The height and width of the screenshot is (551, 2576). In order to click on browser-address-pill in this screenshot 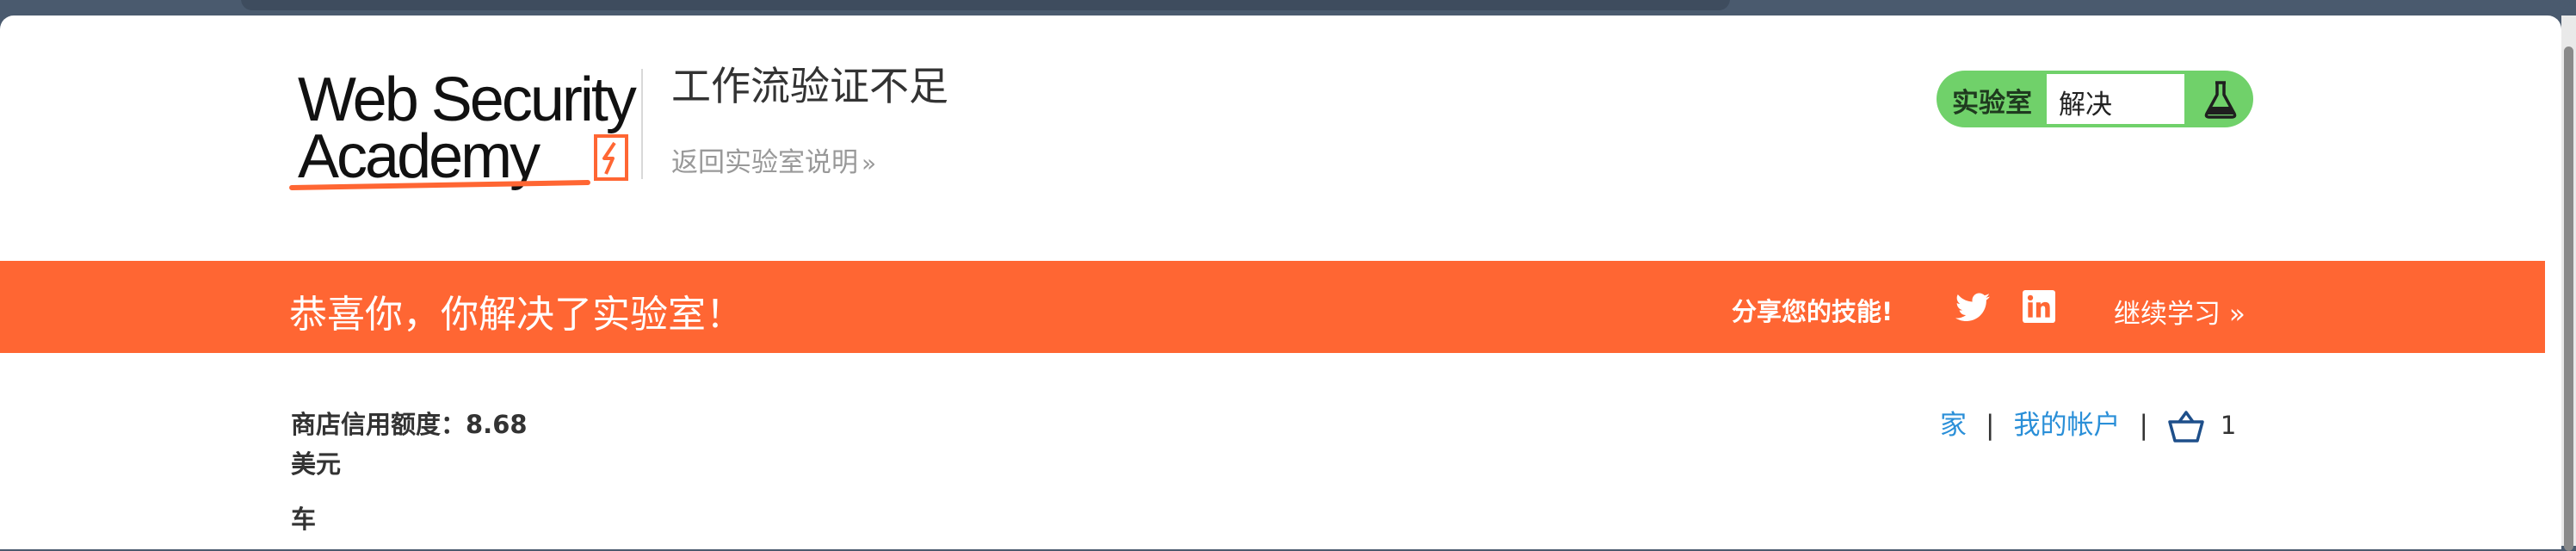, I will do `click(985, 5)`.